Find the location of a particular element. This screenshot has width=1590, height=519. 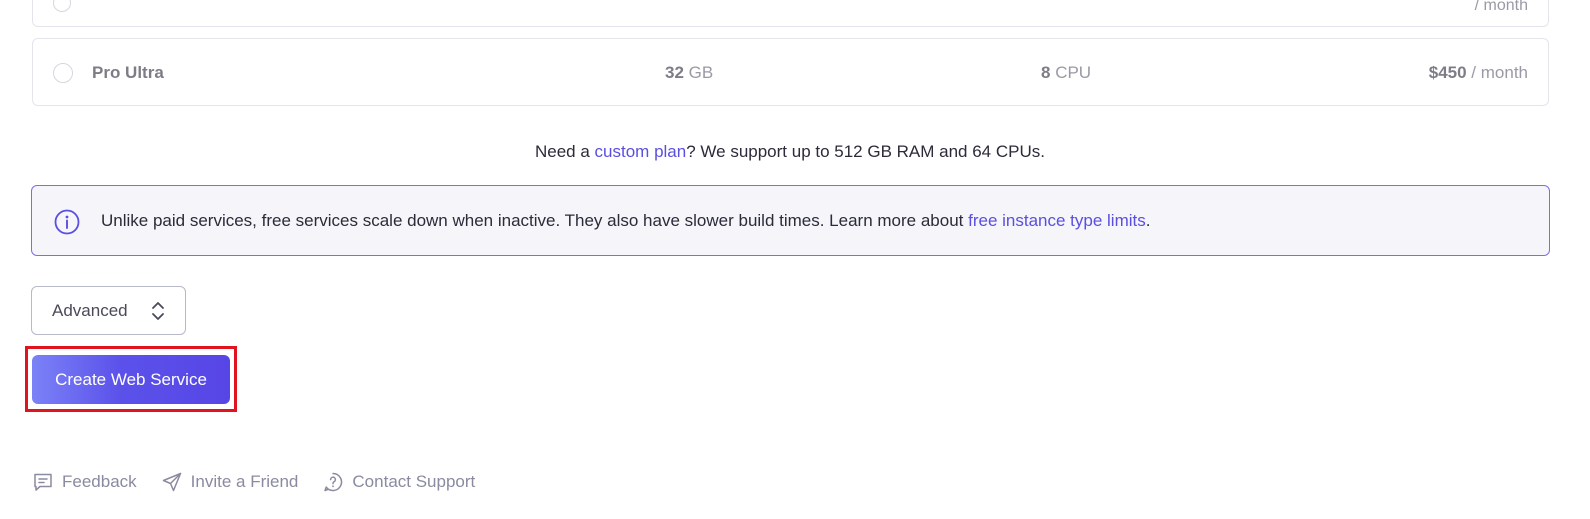

footer-support-link: Contact Support is located at coordinates (398, 482).